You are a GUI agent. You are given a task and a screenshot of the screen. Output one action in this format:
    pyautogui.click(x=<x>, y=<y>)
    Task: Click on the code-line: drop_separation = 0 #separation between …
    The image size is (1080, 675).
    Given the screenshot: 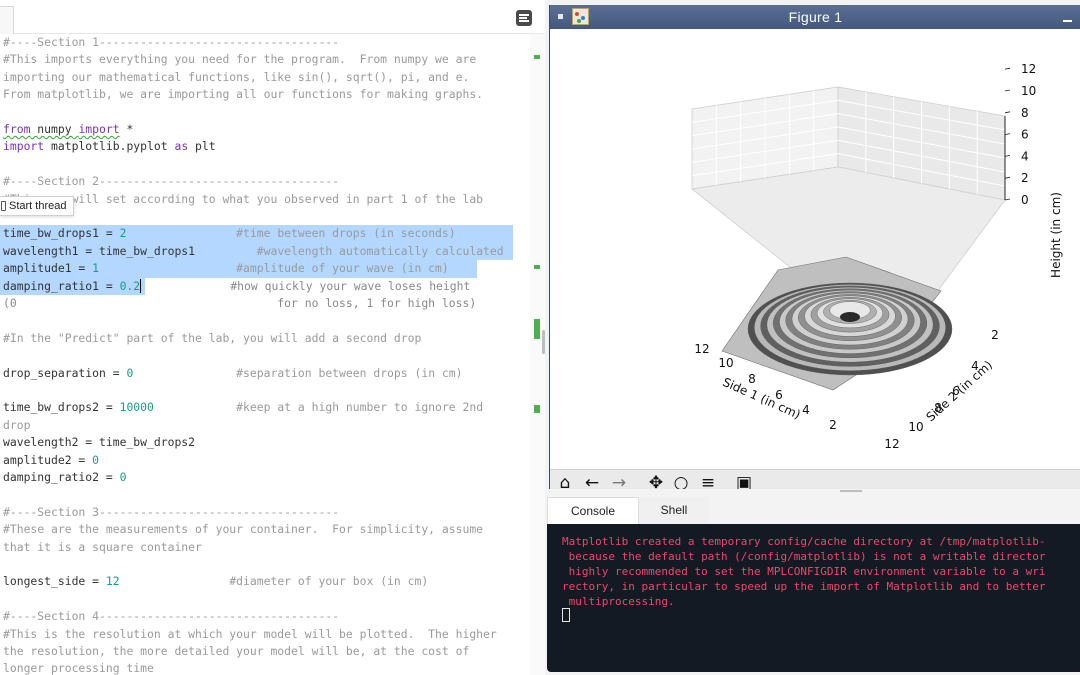 What is the action you would take?
    pyautogui.click(x=232, y=373)
    